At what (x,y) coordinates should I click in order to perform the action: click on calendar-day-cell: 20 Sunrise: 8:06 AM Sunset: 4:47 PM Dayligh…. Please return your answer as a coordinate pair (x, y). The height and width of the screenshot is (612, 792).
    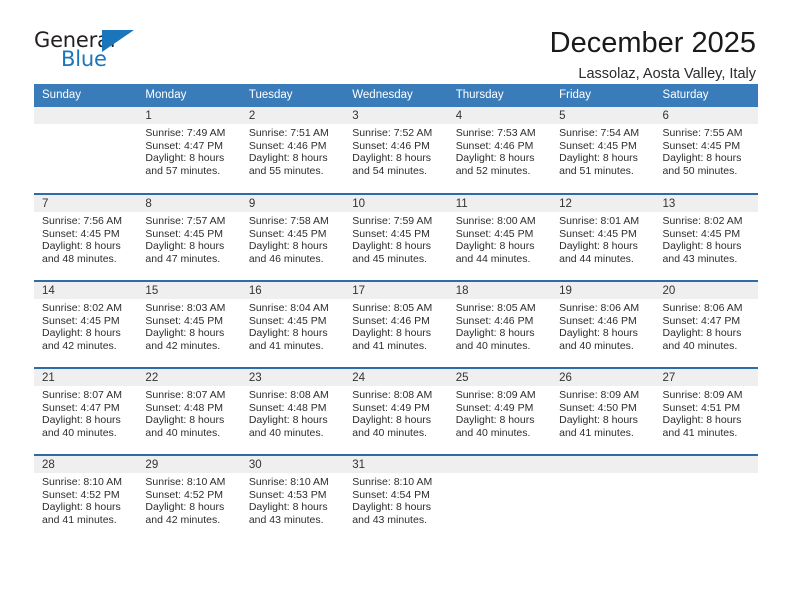
    Looking at the image, I should click on (706, 324).